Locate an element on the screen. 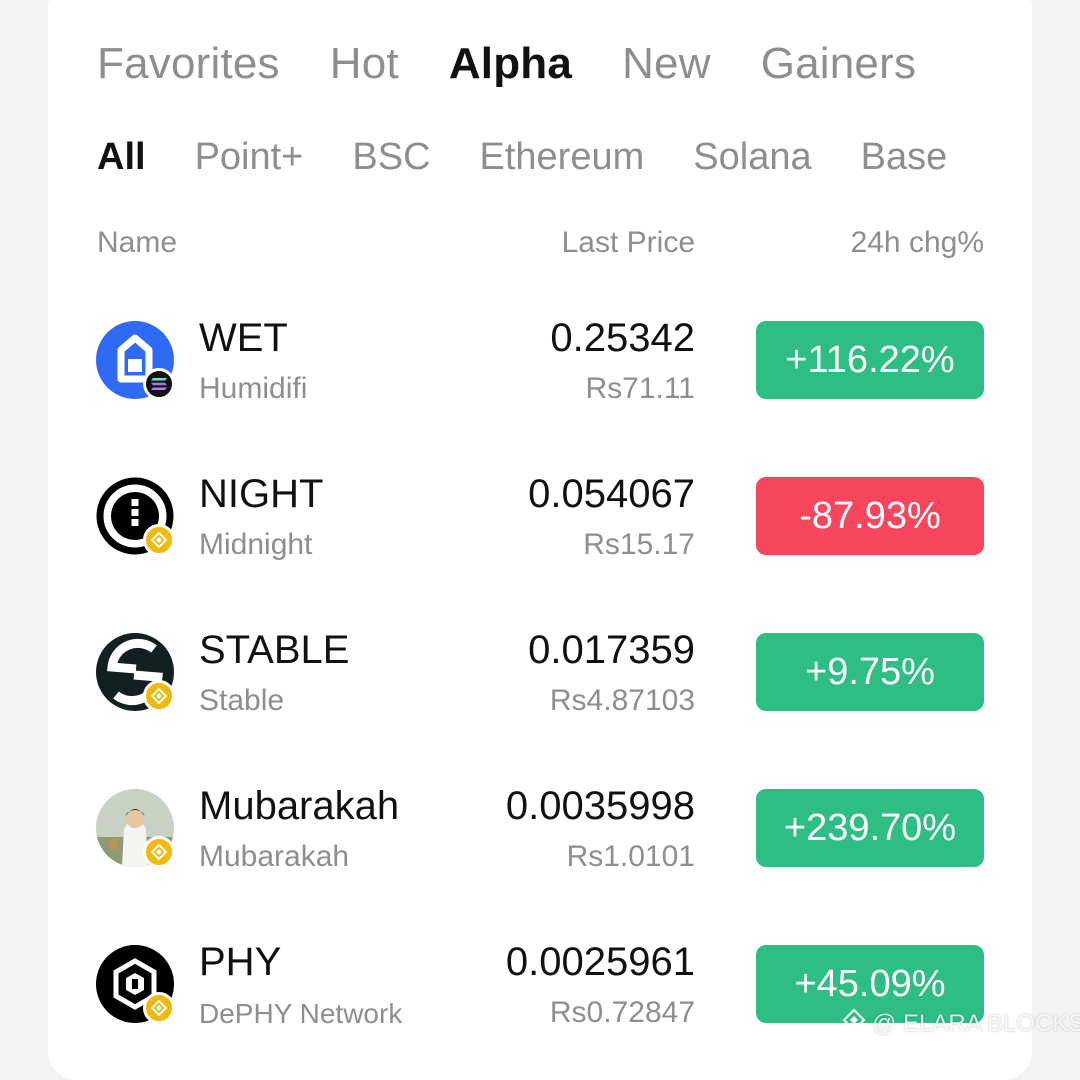 The height and width of the screenshot is (1080, 1080). last-price: 0.25342 is located at coordinates (622, 338).